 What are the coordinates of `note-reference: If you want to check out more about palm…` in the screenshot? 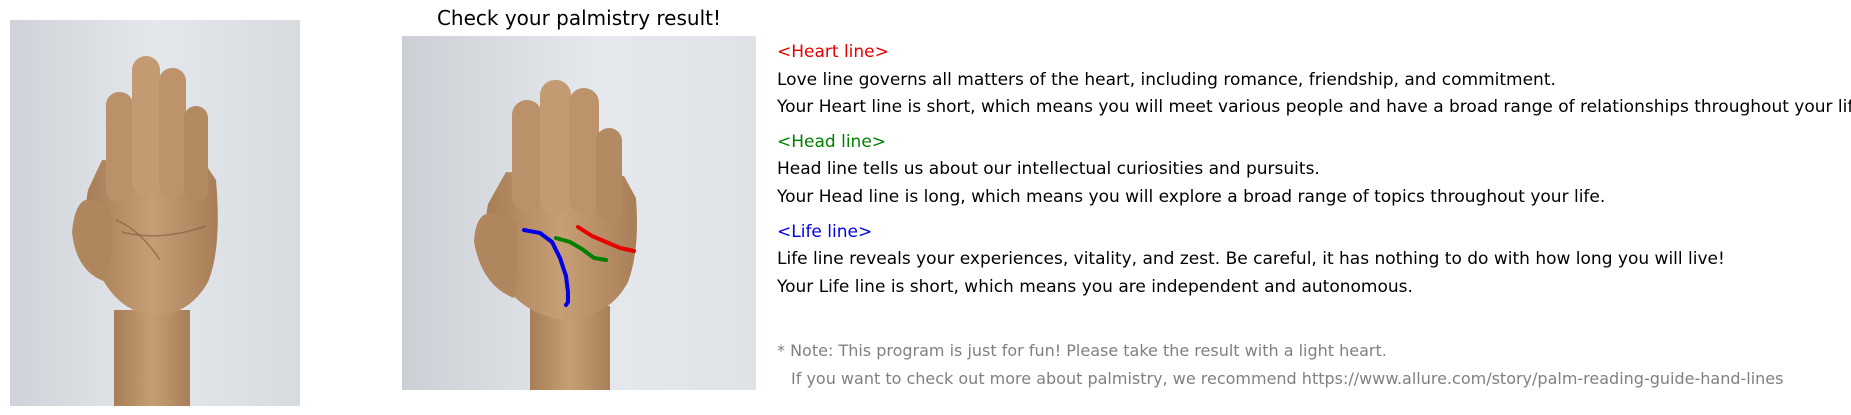 It's located at (1287, 378).